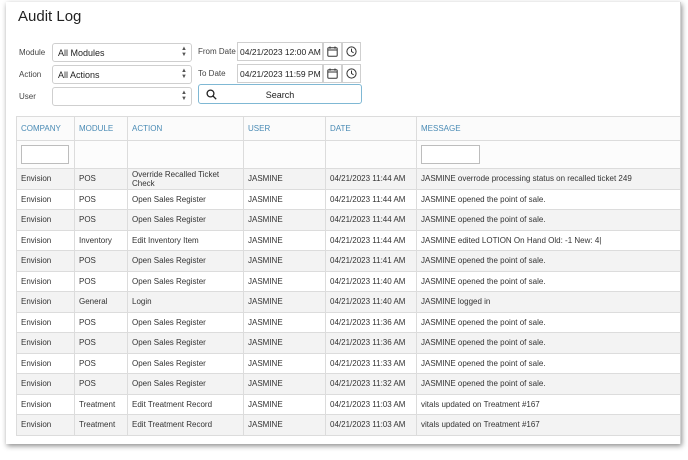 The width and height of the screenshot is (688, 460). I want to click on date-cell: 04/21/2023 11:03 AM, so click(371, 404).